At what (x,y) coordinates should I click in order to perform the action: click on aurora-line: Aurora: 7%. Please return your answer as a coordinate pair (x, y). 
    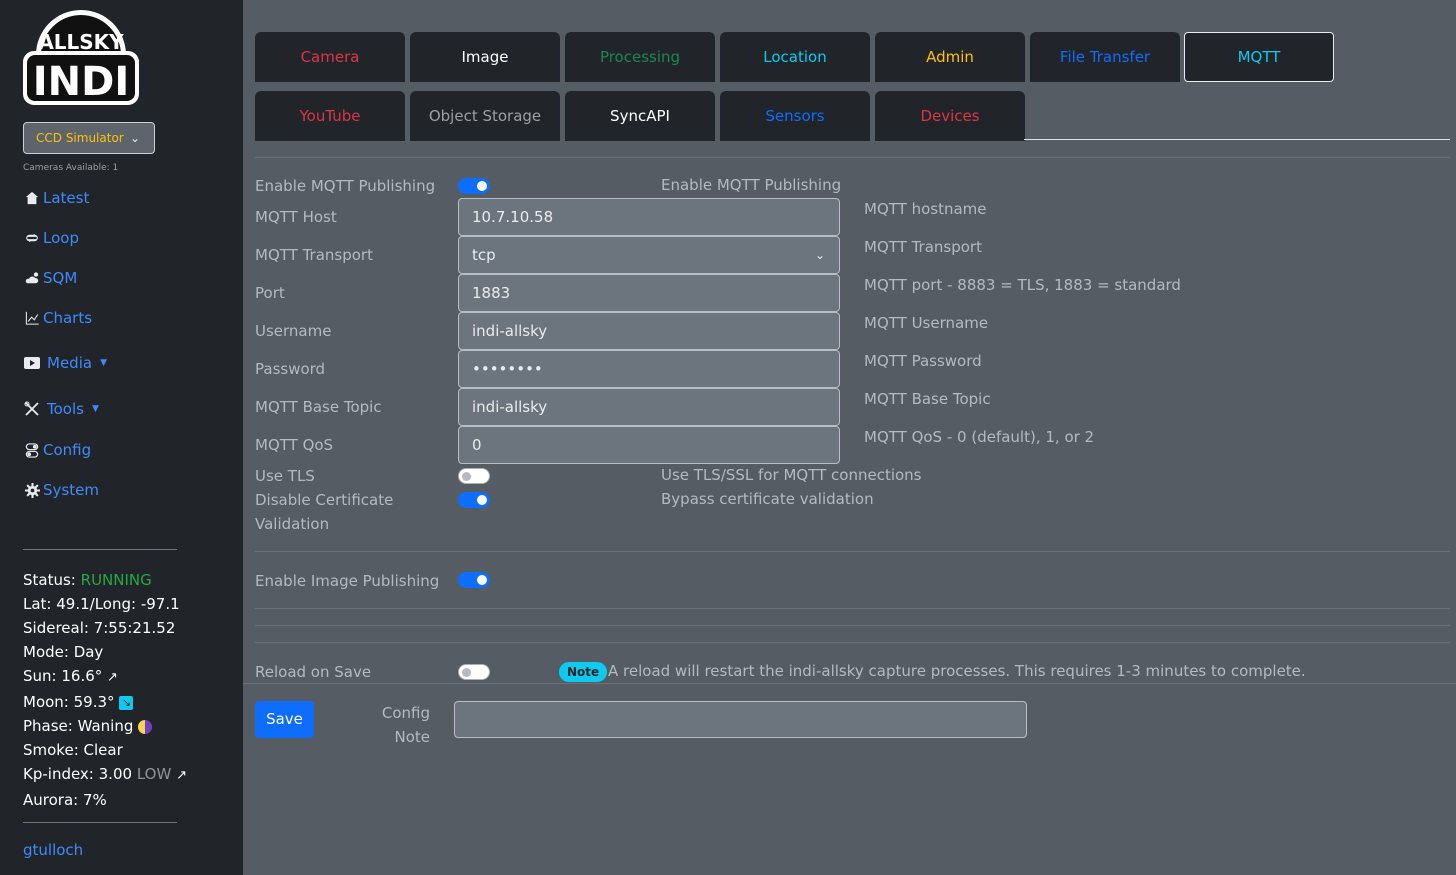
    Looking at the image, I should click on (65, 800).